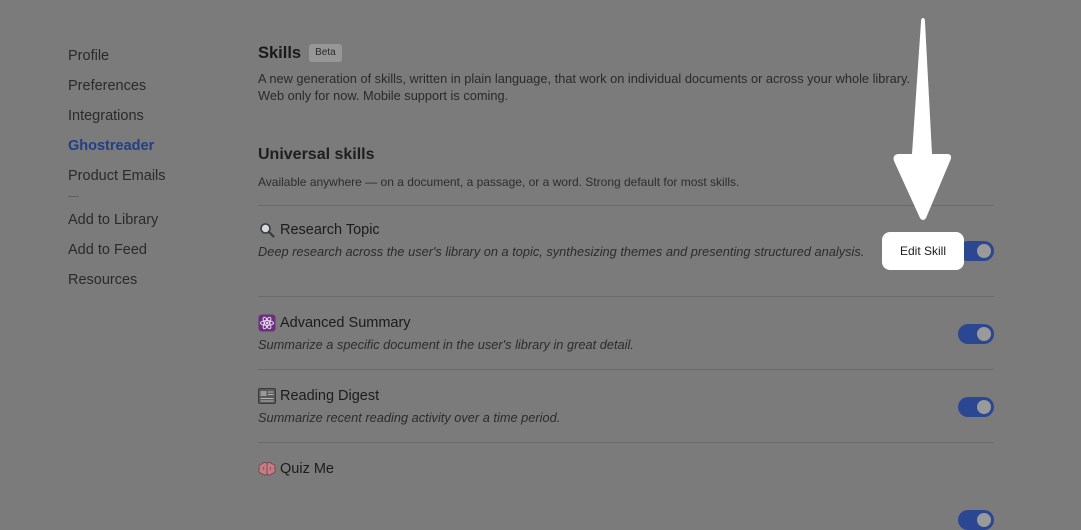 The width and height of the screenshot is (1081, 530). What do you see at coordinates (923, 251) in the screenshot?
I see `edit-skill-button: Edit Skill` at bounding box center [923, 251].